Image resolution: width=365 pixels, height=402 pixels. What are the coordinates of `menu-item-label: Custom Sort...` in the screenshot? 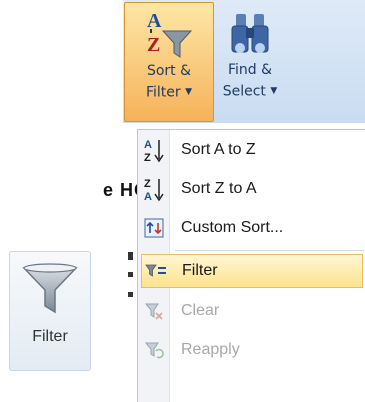 It's located at (232, 227).